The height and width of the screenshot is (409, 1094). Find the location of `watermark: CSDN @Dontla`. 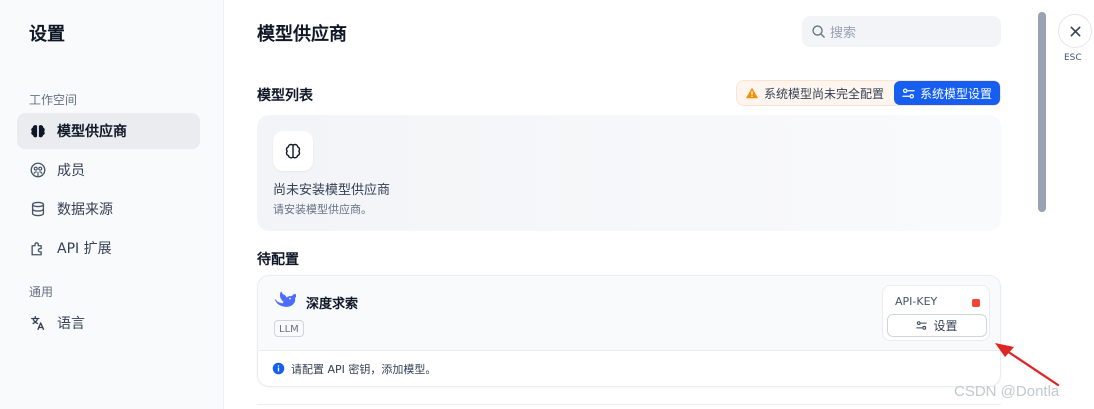

watermark: CSDN @Dontla is located at coordinates (1007, 391).